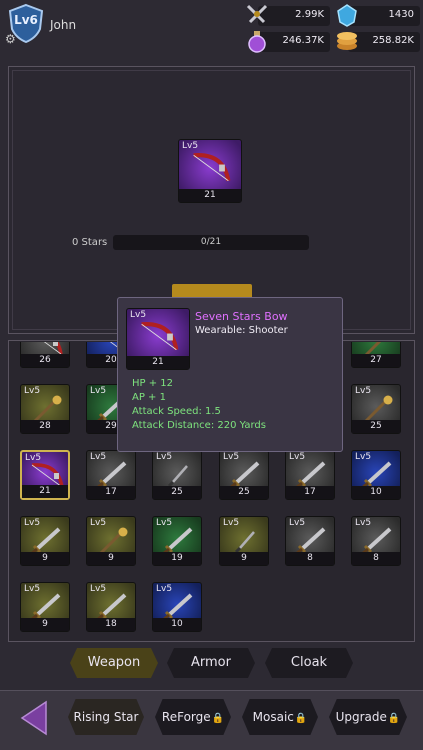  I want to click on nav-reforge: ReForge🔒, so click(193, 717).